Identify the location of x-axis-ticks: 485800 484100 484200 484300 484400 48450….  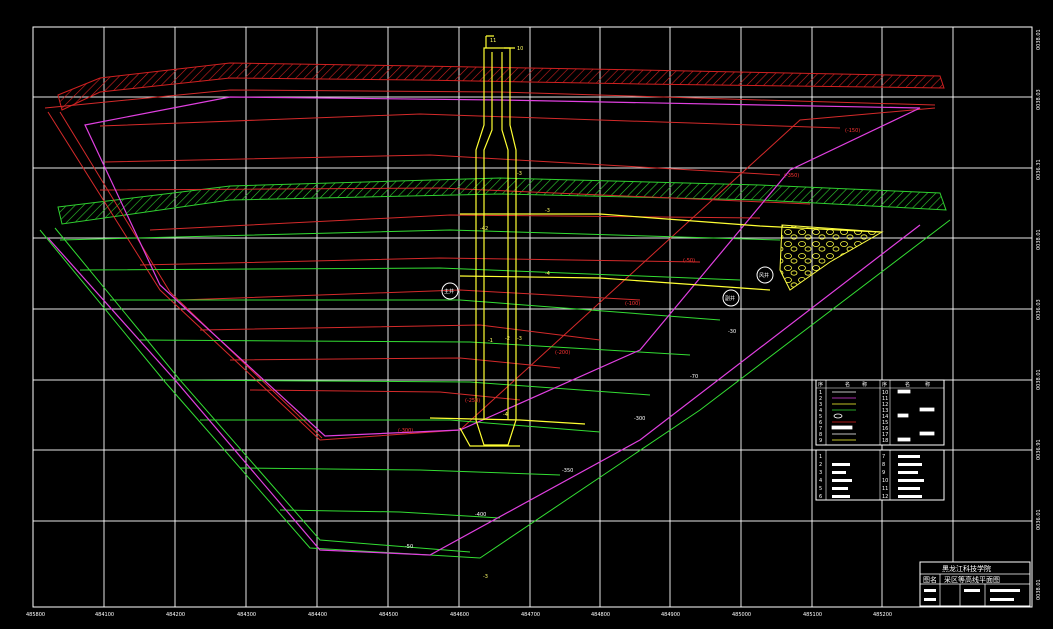
(459, 615).